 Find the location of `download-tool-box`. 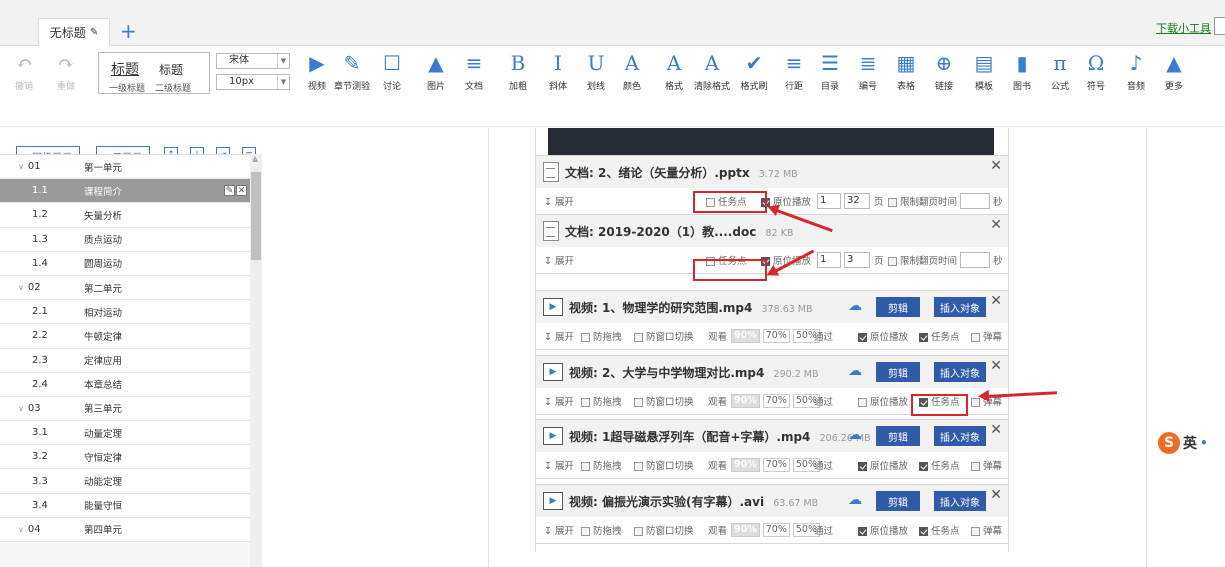

download-tool-box is located at coordinates (1219, 26).